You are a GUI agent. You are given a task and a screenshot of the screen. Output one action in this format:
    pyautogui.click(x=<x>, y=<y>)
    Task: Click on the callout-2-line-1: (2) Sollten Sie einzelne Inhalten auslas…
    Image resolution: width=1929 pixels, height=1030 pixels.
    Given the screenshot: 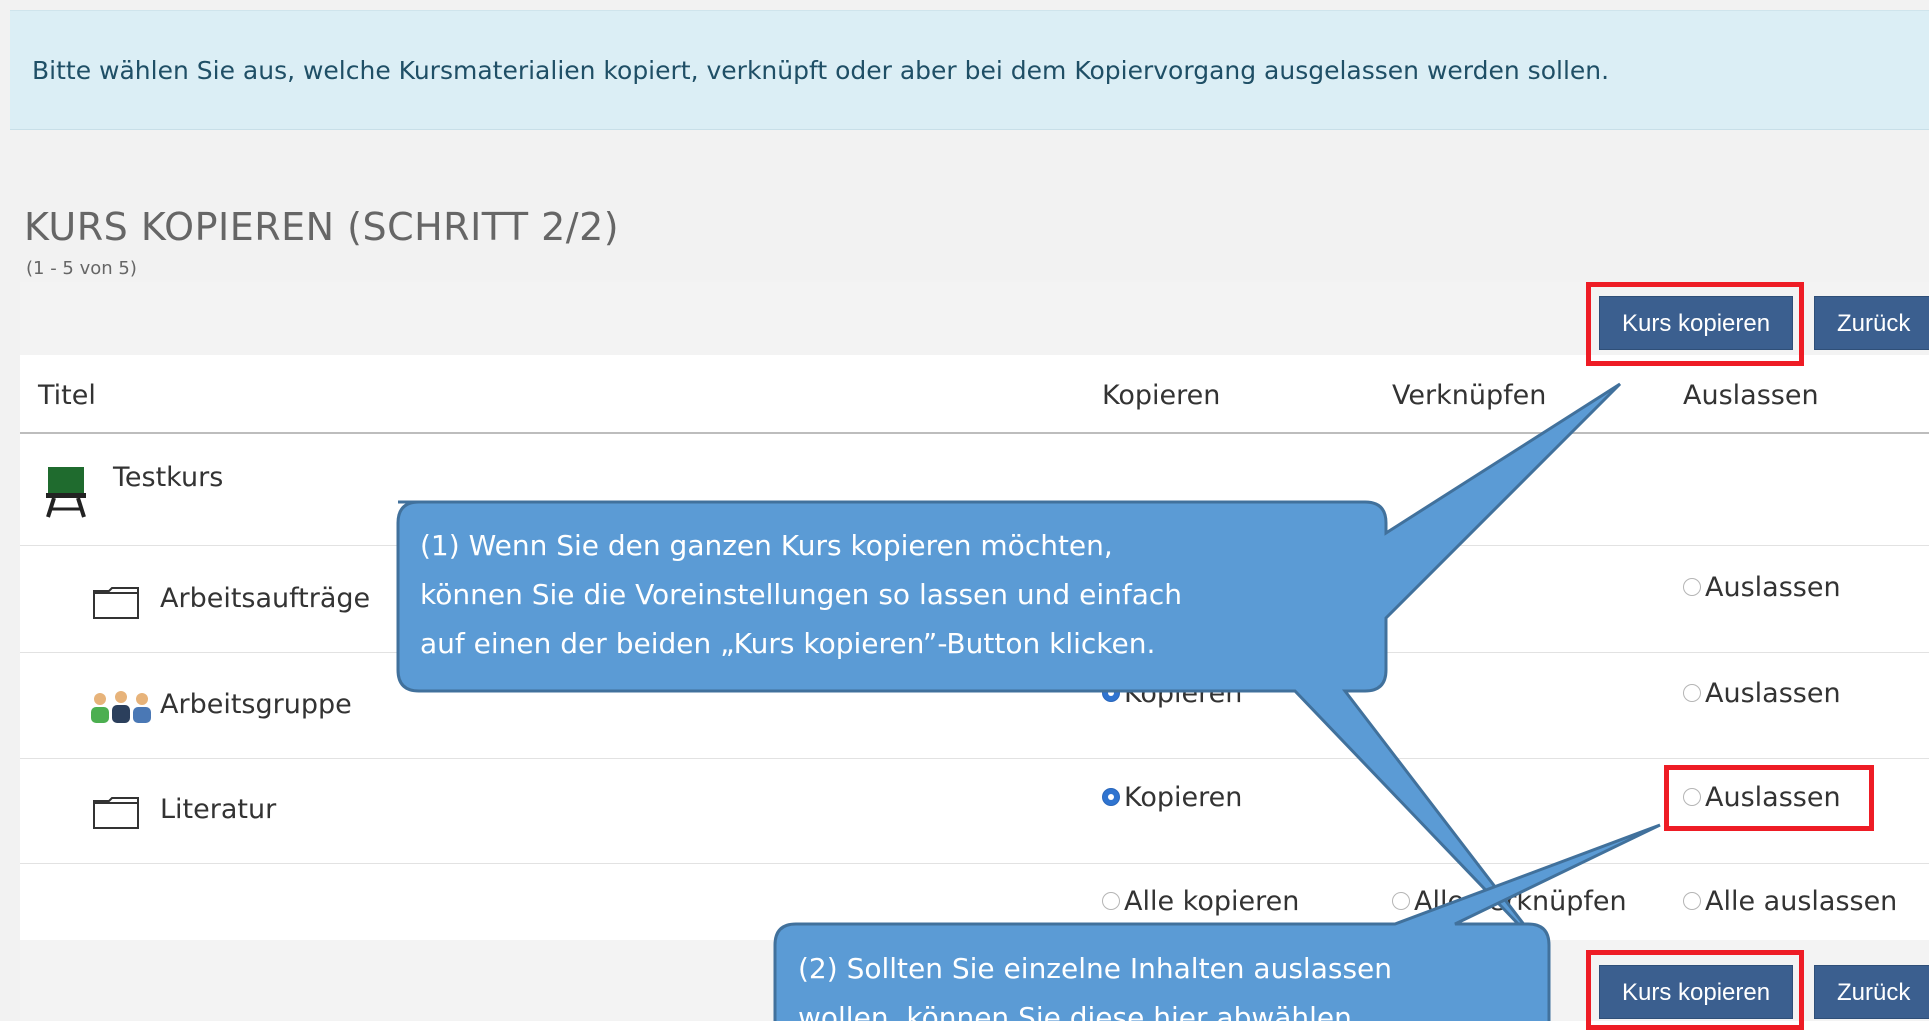 What is the action you would take?
    pyautogui.click(x=1095, y=968)
    